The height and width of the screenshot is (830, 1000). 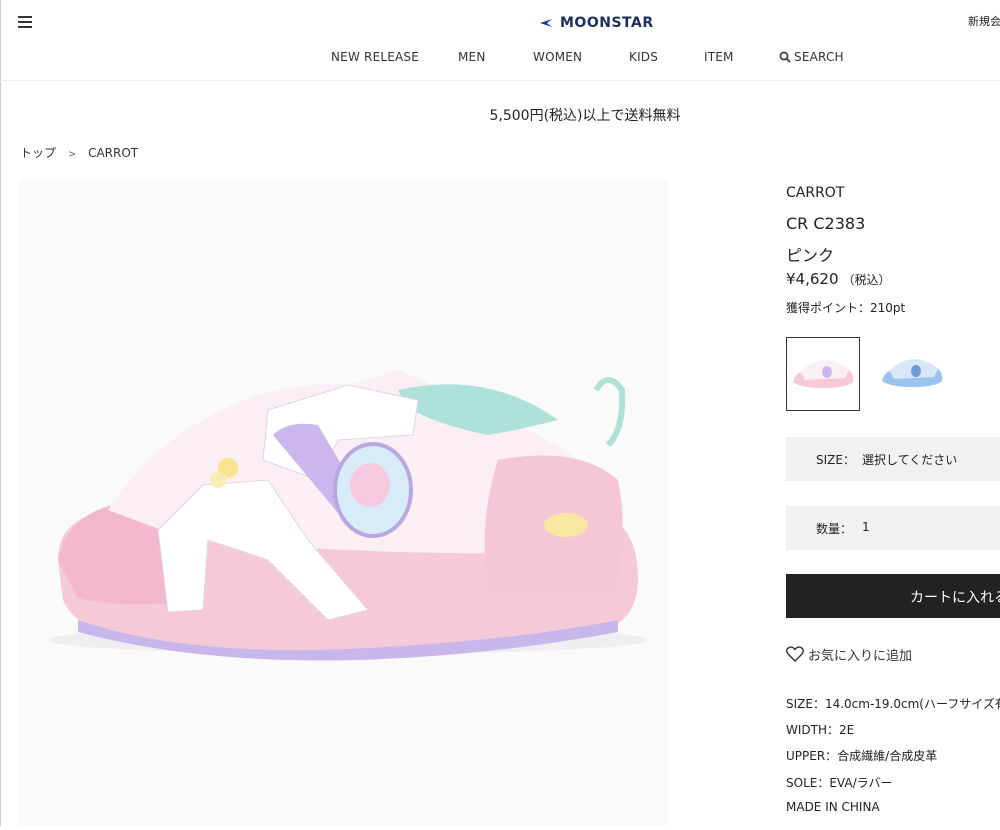 What do you see at coordinates (815, 193) in the screenshot?
I see `product-brand: CARROT` at bounding box center [815, 193].